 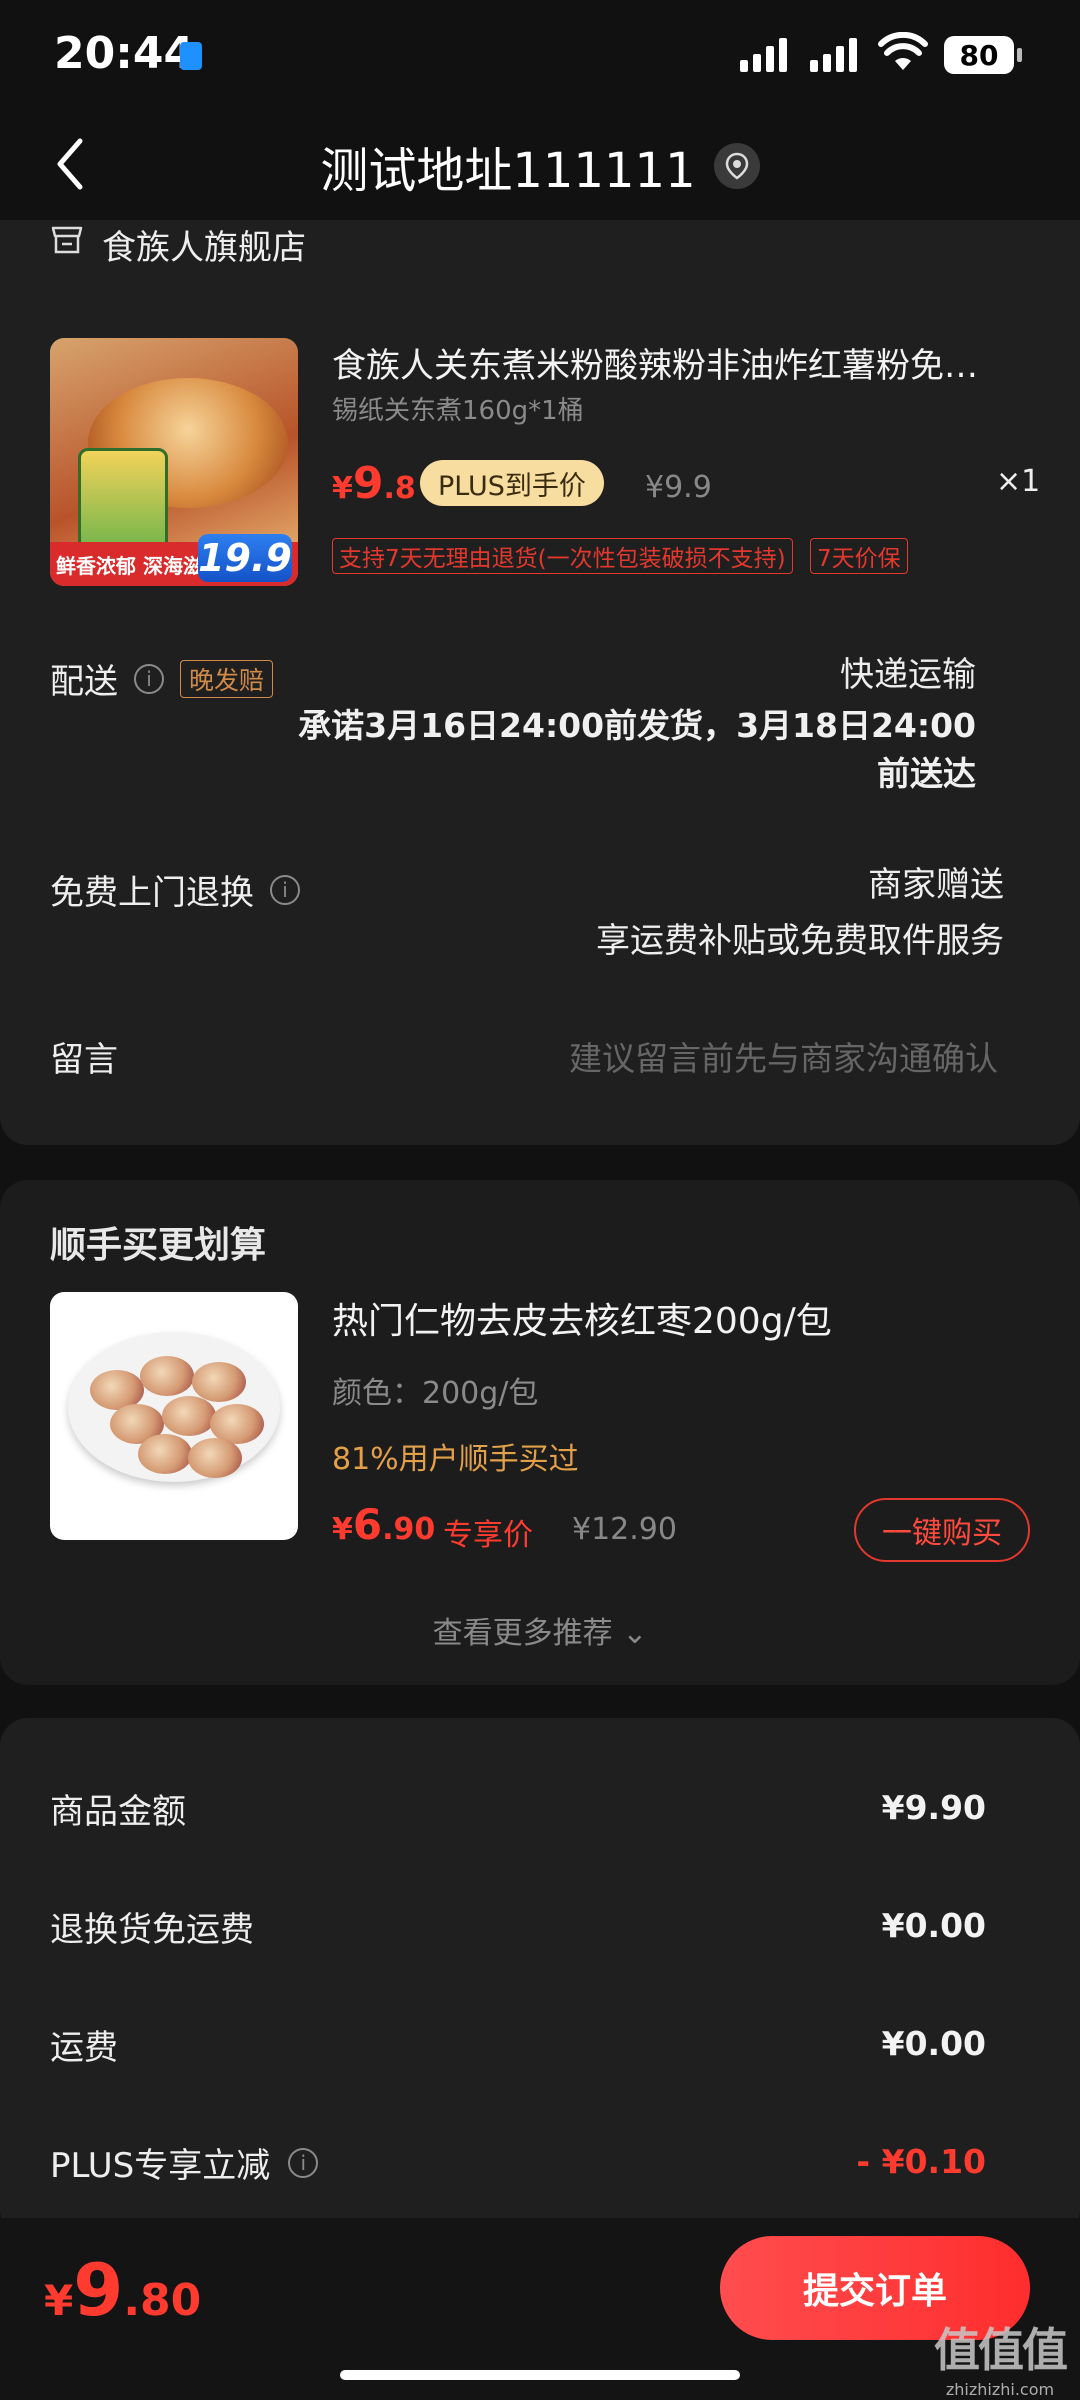 I want to click on delivery-method: 快递运输, so click(x=908, y=675).